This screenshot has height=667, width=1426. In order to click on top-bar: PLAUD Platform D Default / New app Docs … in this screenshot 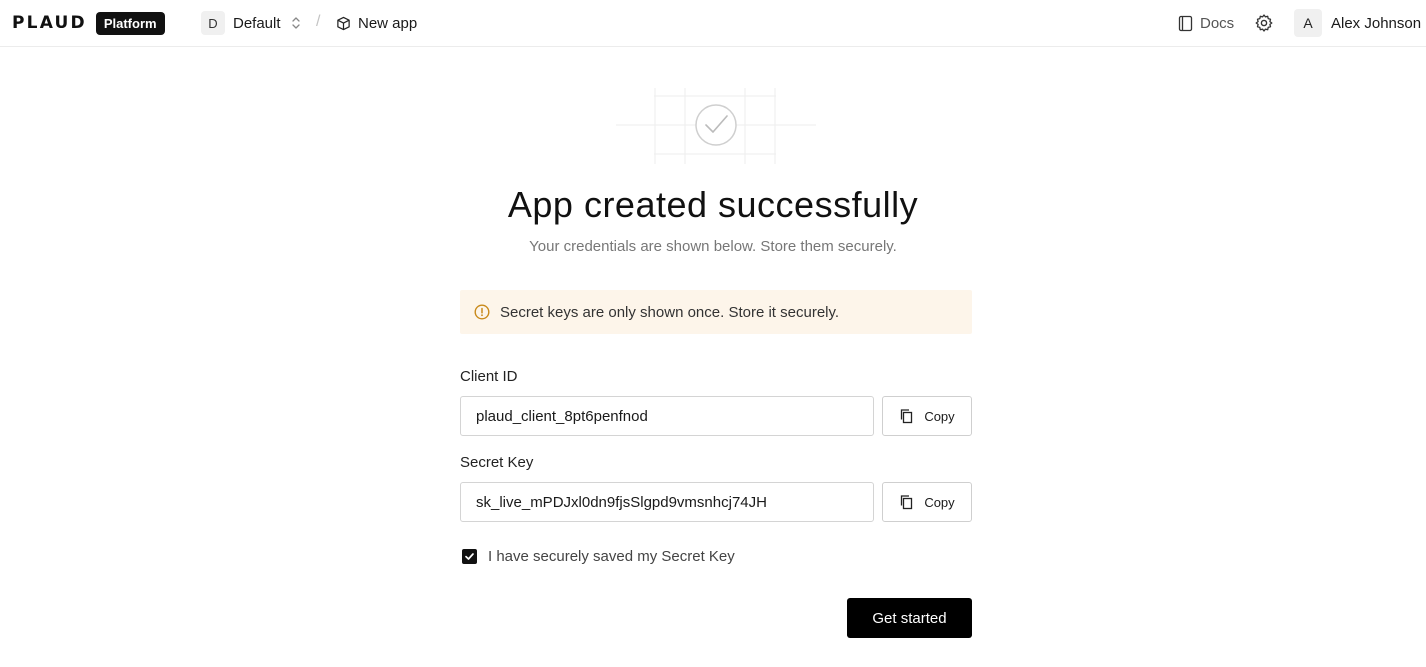, I will do `click(713, 23)`.